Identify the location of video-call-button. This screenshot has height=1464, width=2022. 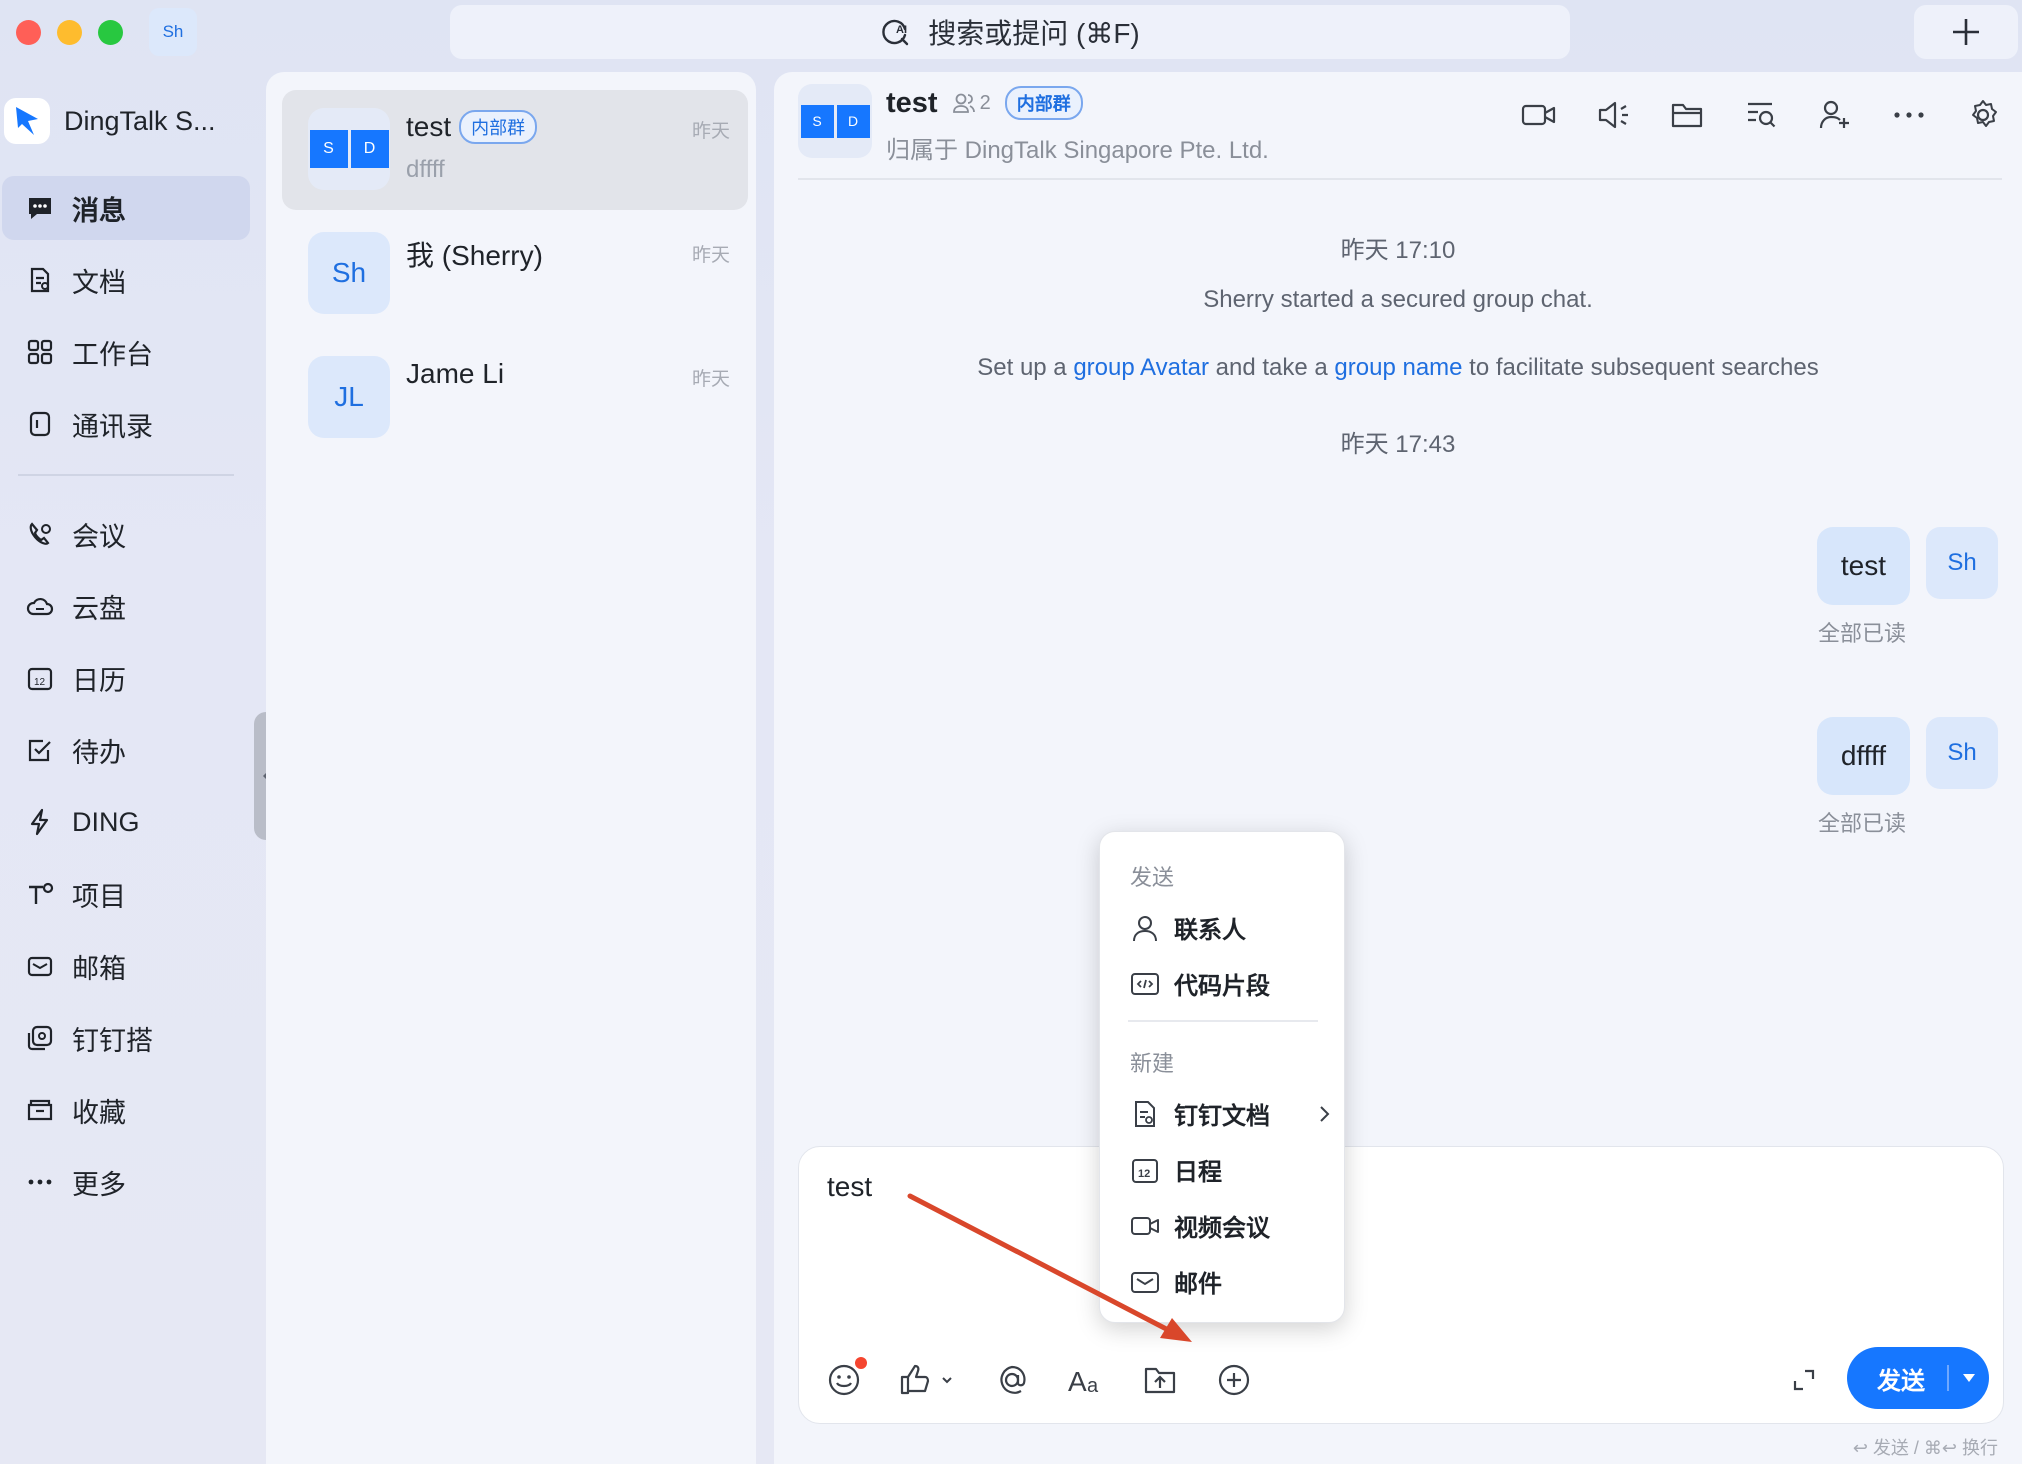
(1539, 115).